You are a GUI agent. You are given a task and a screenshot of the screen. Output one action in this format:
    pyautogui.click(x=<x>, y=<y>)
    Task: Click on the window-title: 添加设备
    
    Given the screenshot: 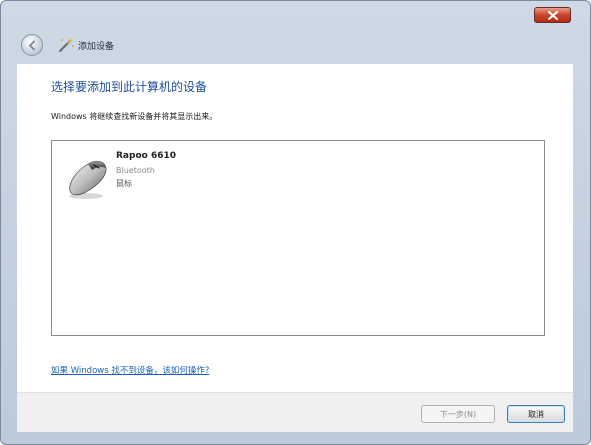 What is the action you would take?
    pyautogui.click(x=96, y=46)
    